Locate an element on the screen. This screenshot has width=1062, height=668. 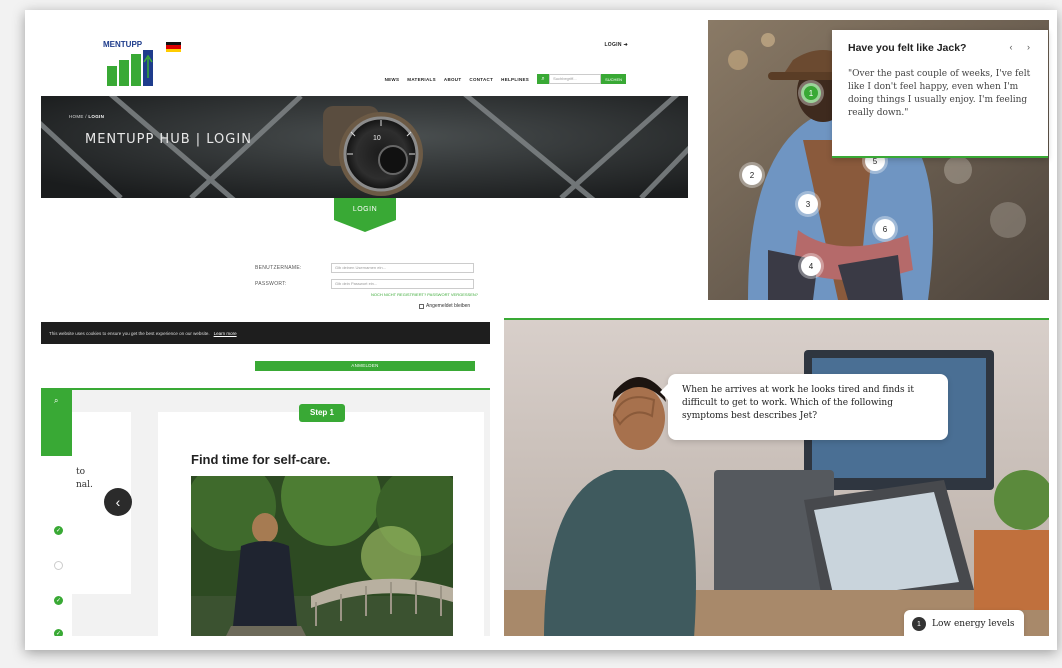
answer-label: Low energy levels is located at coordinates (973, 624).